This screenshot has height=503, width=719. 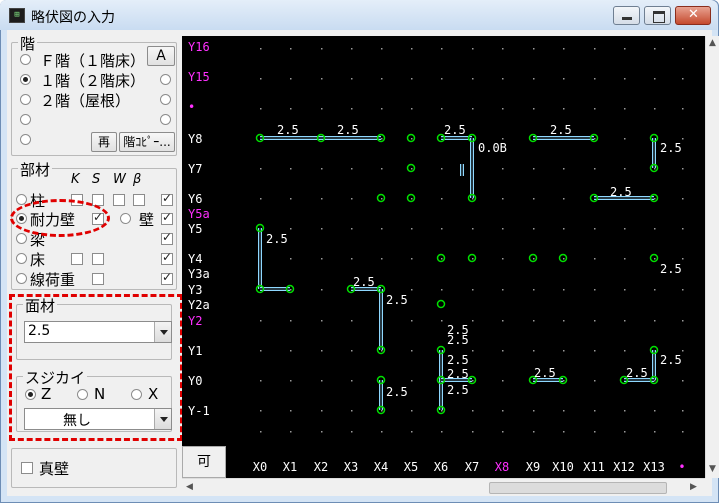 I want to click on scroll-left-icon: ◀, so click(x=189, y=487).